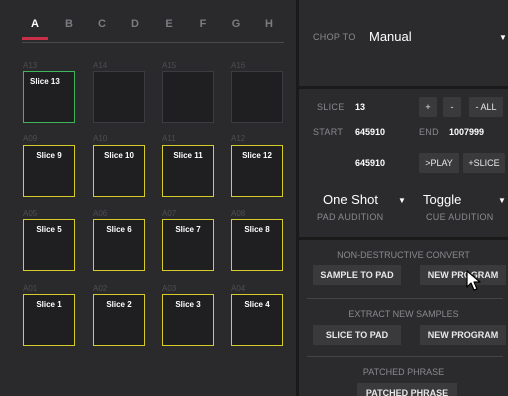  What do you see at coordinates (370, 132) in the screenshot?
I see `start-field: 645910` at bounding box center [370, 132].